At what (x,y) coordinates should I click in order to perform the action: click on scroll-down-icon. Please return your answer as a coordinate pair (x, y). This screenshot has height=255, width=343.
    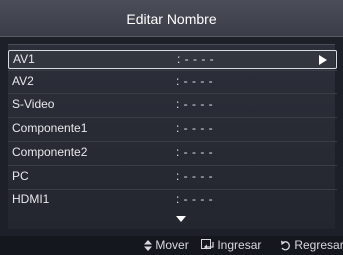
    Looking at the image, I should click on (181, 219).